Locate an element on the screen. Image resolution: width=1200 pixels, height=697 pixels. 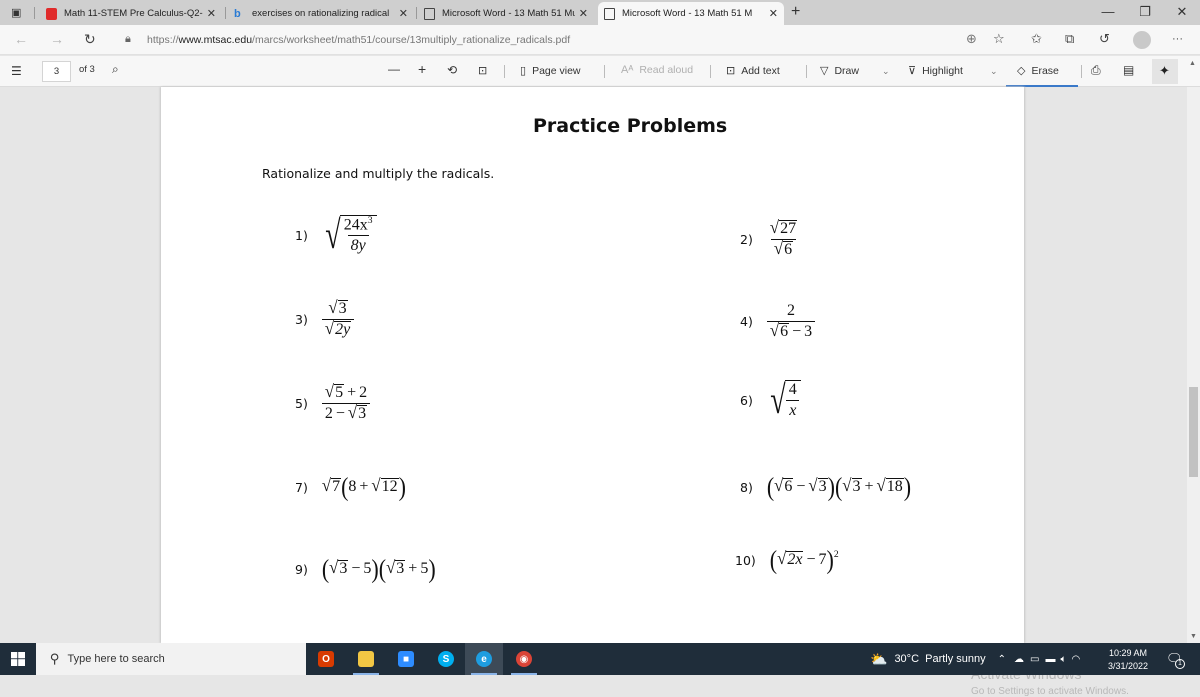
taskbar-app-file-explorer is located at coordinates (366, 659).